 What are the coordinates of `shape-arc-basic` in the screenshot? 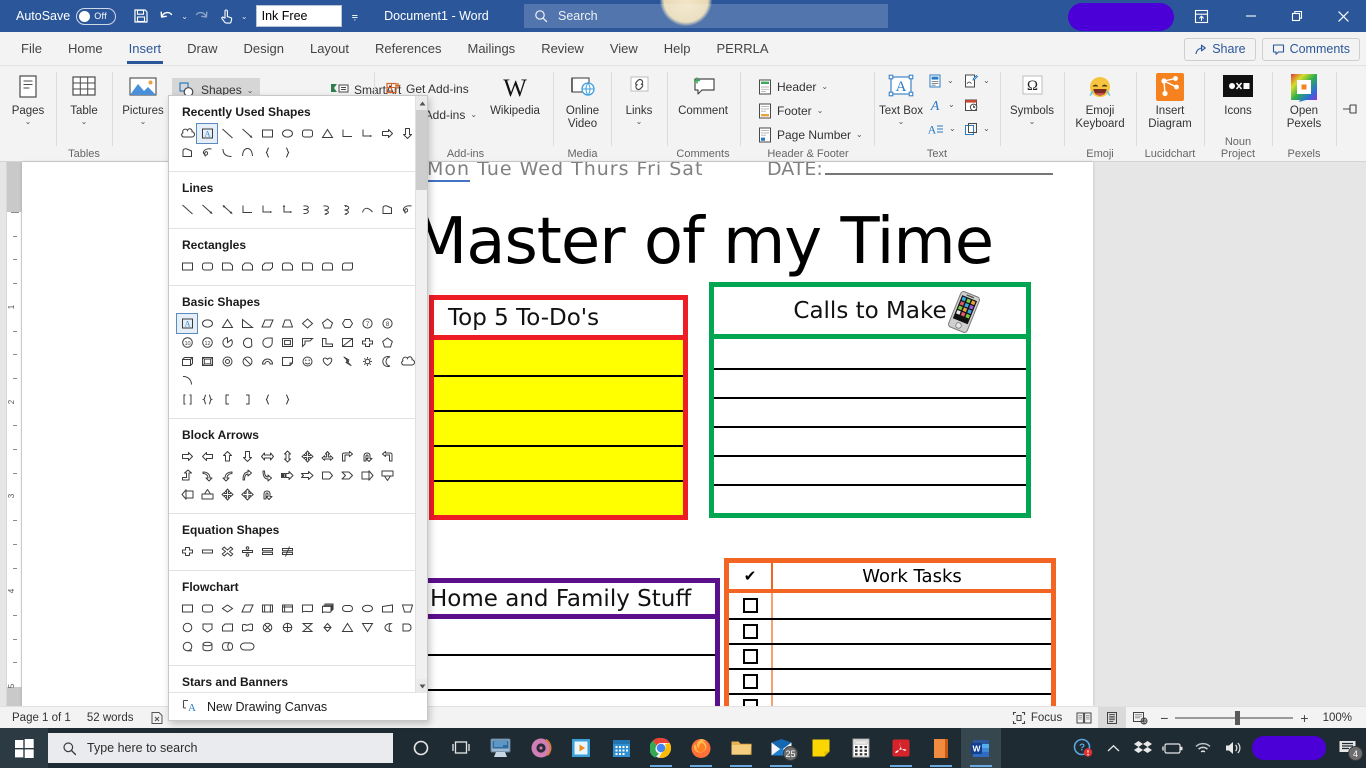 It's located at (187, 380).